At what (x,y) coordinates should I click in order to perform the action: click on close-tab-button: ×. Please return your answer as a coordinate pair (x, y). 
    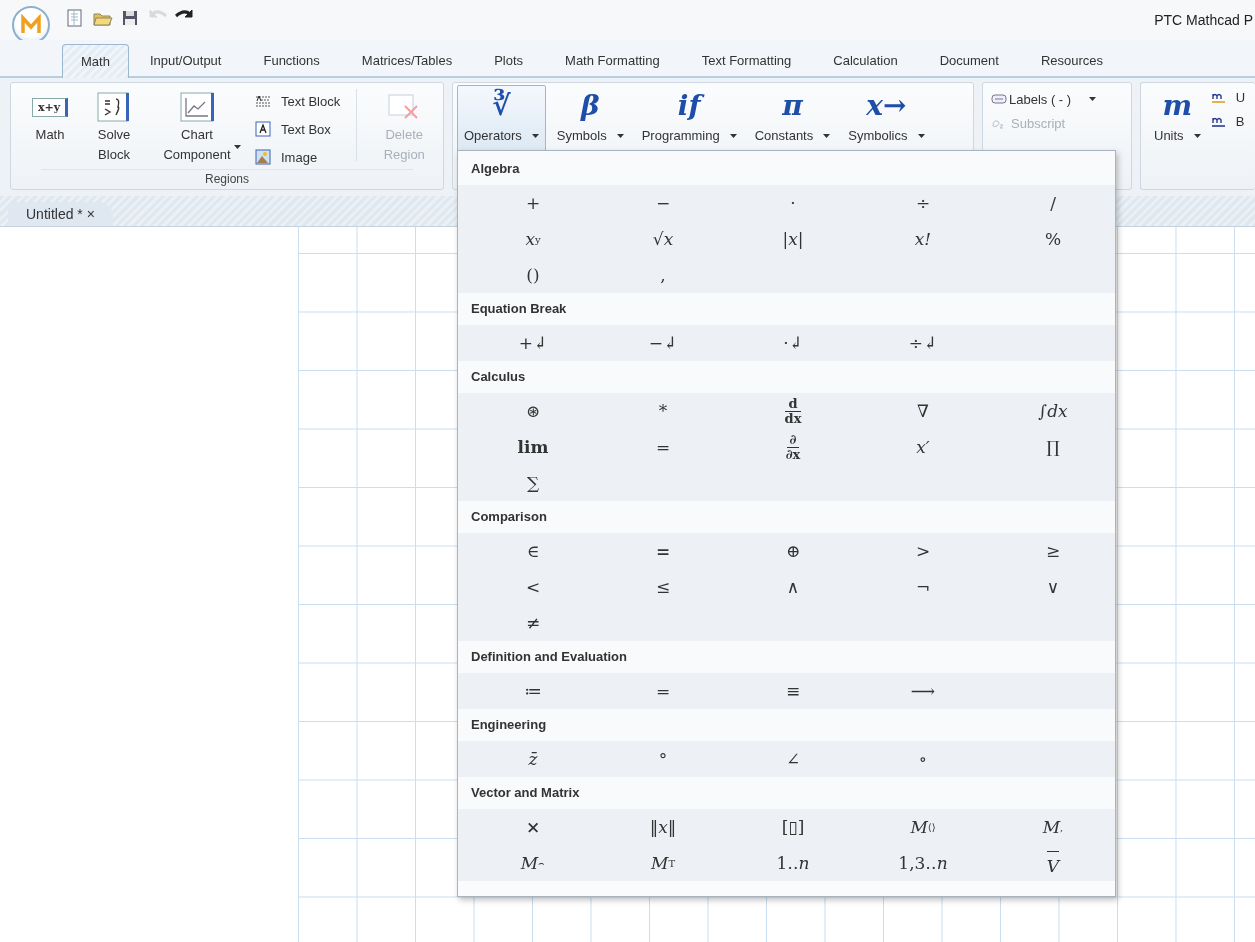
    Looking at the image, I should click on (90, 214).